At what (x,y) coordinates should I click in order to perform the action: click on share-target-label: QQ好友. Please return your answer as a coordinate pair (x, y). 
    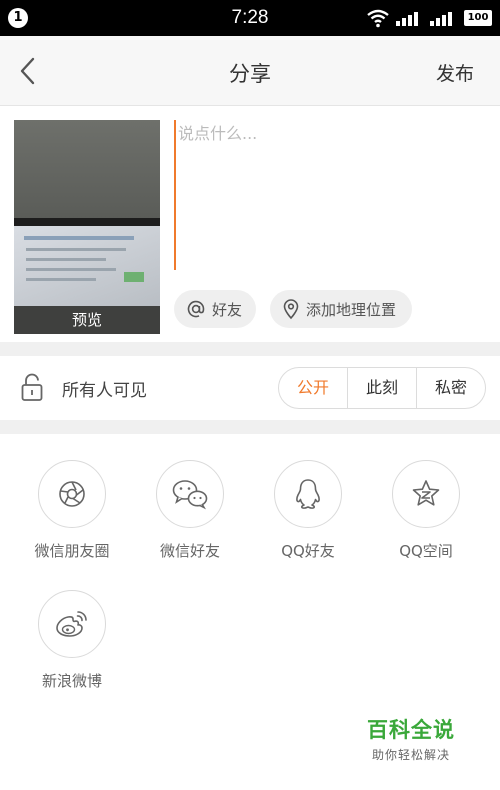
    Looking at the image, I should click on (308, 551).